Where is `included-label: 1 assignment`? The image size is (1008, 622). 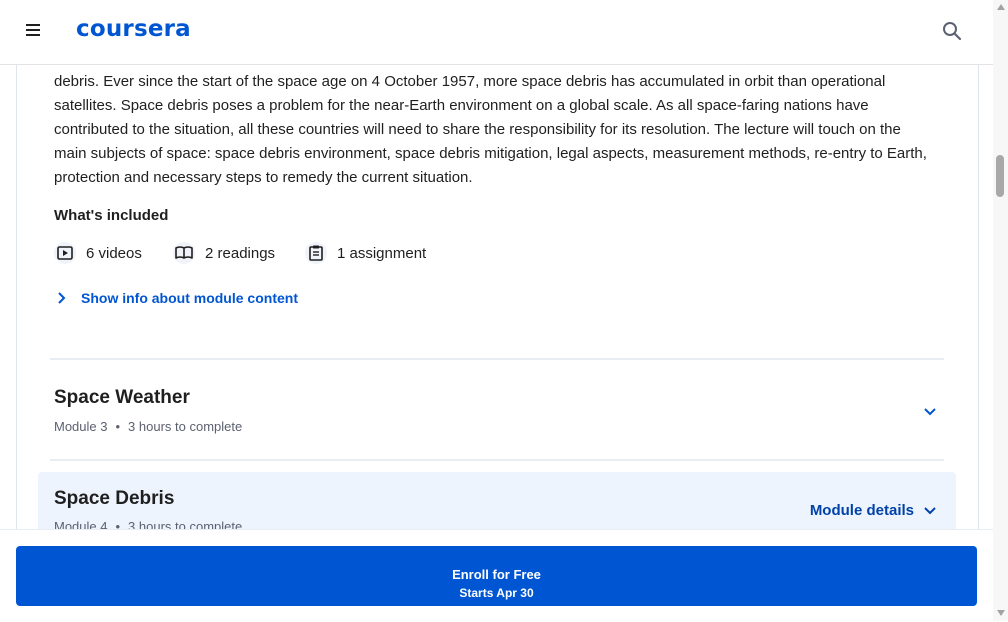 included-label: 1 assignment is located at coordinates (382, 253).